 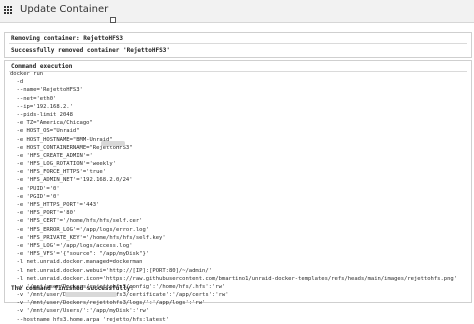 What do you see at coordinates (71, 245) in the screenshot?
I see `log-line: -e 'HFS_LOG'='/app/logs/access.log'` at bounding box center [71, 245].